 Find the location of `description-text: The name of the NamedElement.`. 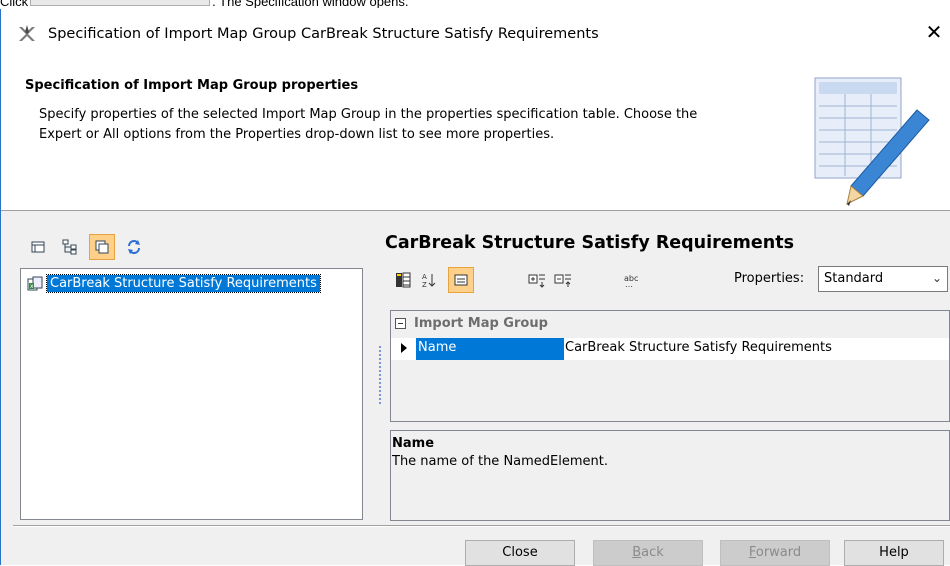

description-text: The name of the NamedElement. is located at coordinates (500, 461).